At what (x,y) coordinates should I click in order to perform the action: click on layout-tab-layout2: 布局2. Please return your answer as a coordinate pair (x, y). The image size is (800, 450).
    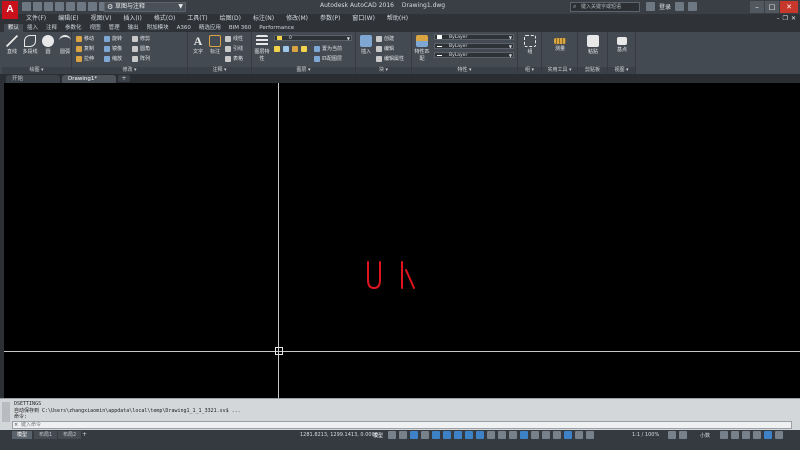
    Looking at the image, I should click on (70, 435).